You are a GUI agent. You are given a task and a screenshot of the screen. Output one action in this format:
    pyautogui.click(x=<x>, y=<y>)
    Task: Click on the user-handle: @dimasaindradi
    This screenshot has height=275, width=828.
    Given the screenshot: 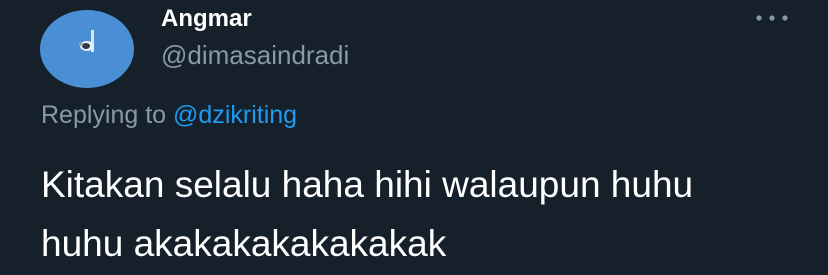 What is the action you would take?
    pyautogui.click(x=255, y=55)
    